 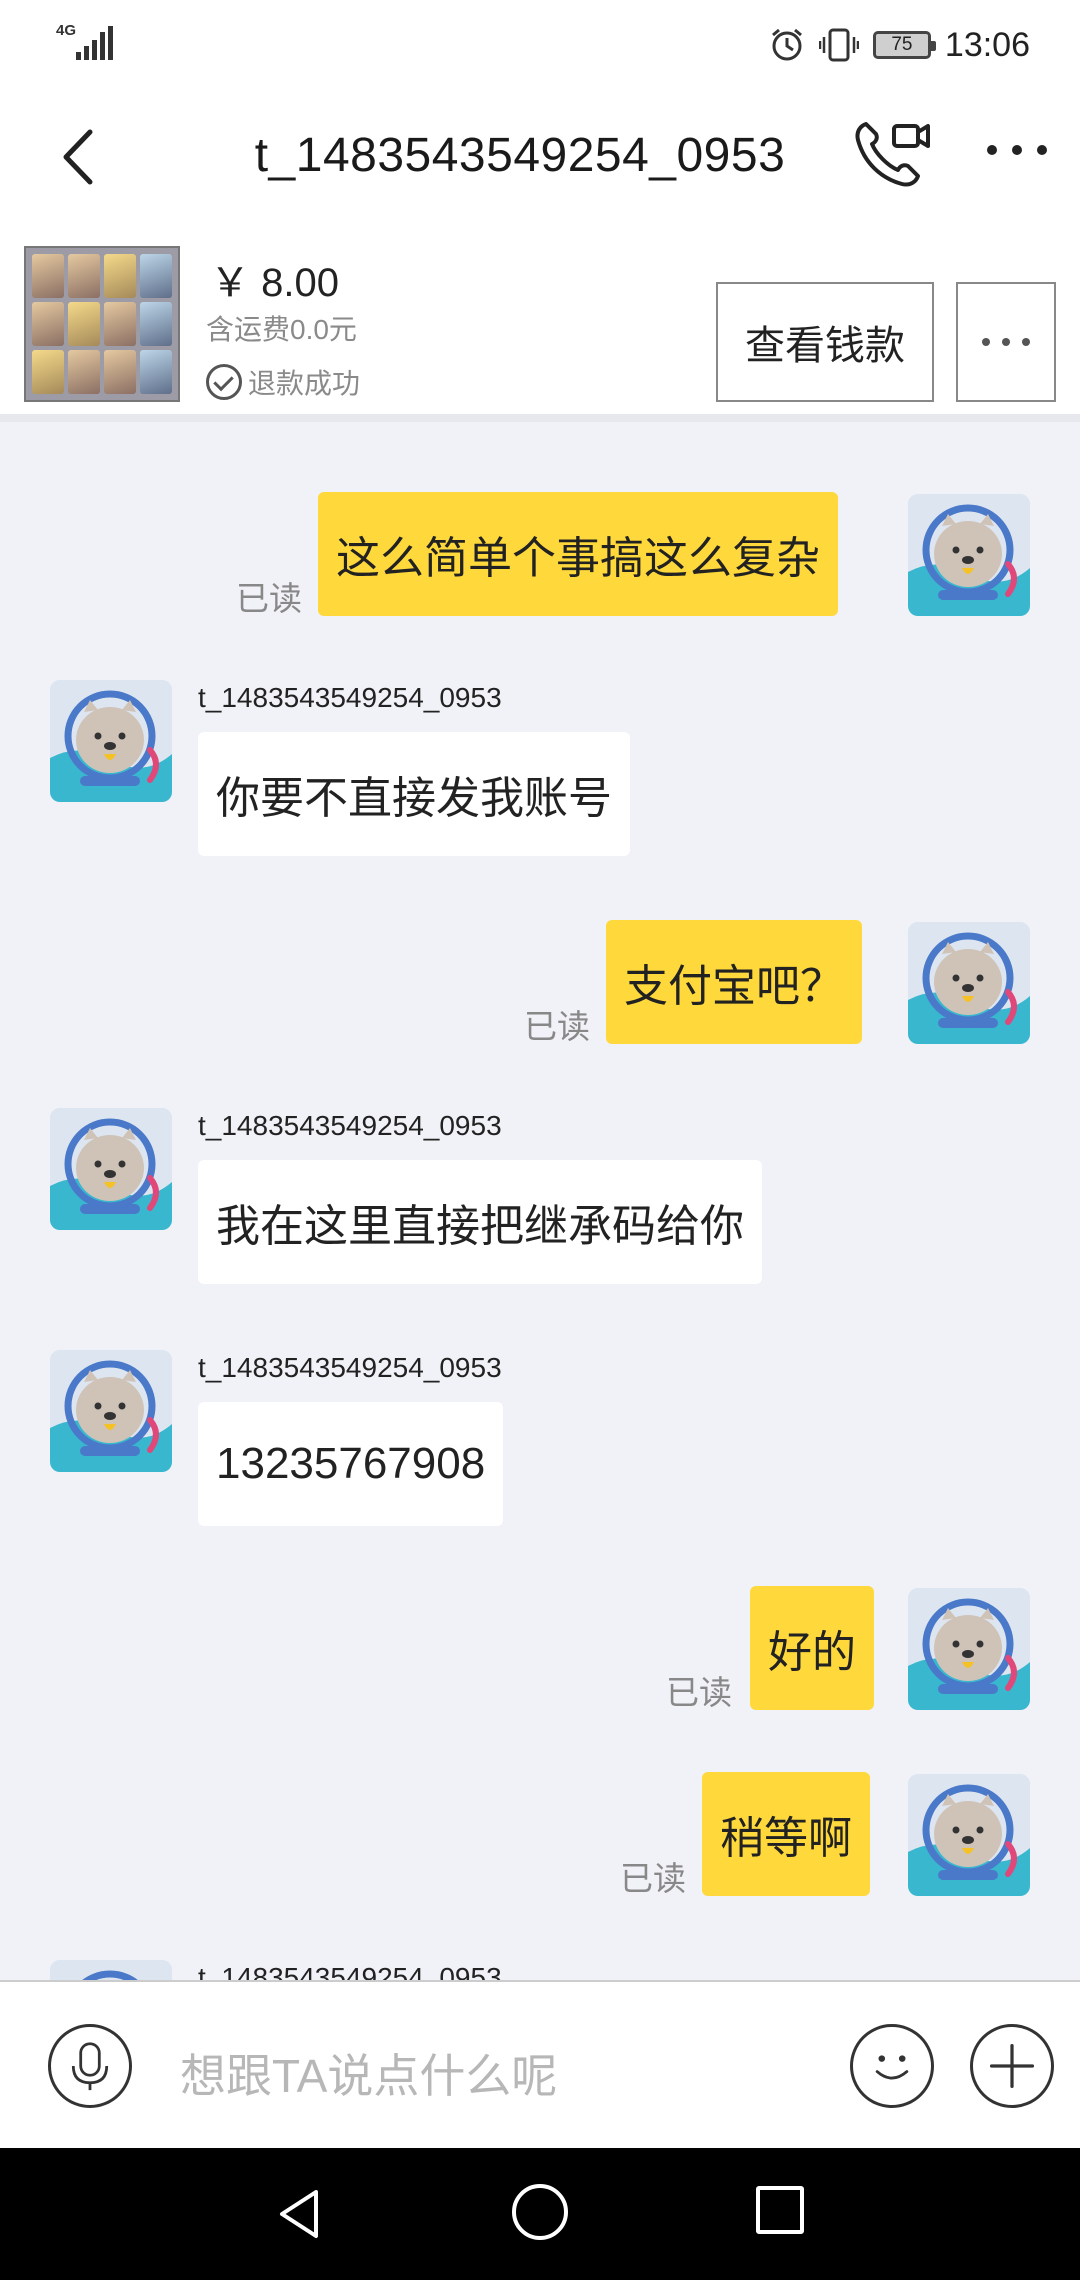 I want to click on signal-icon, so click(x=94, y=43).